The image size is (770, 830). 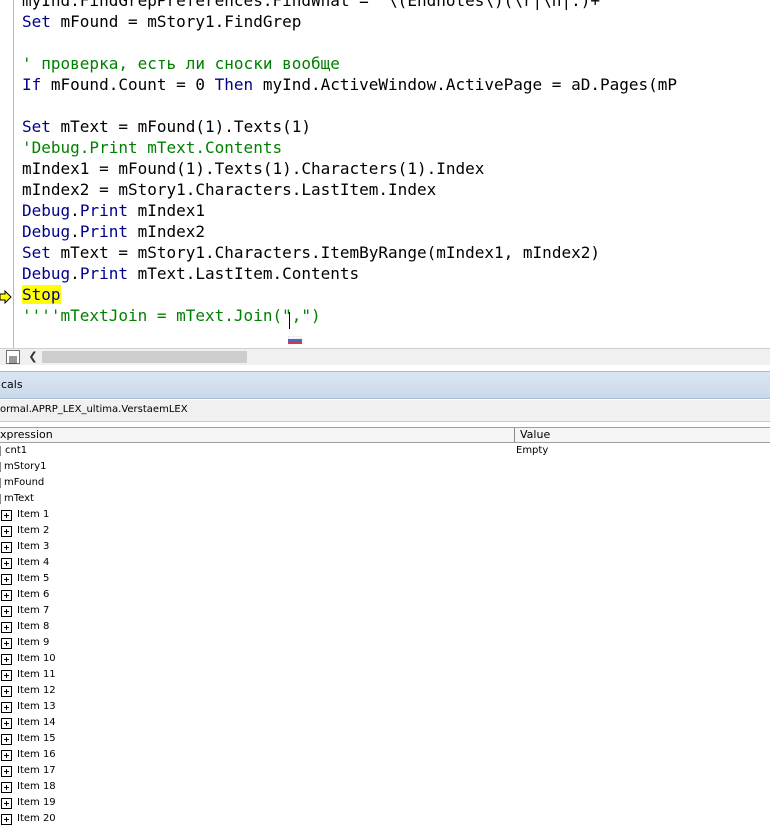 What do you see at coordinates (385, 803) in the screenshot?
I see `locals-row: Item 19` at bounding box center [385, 803].